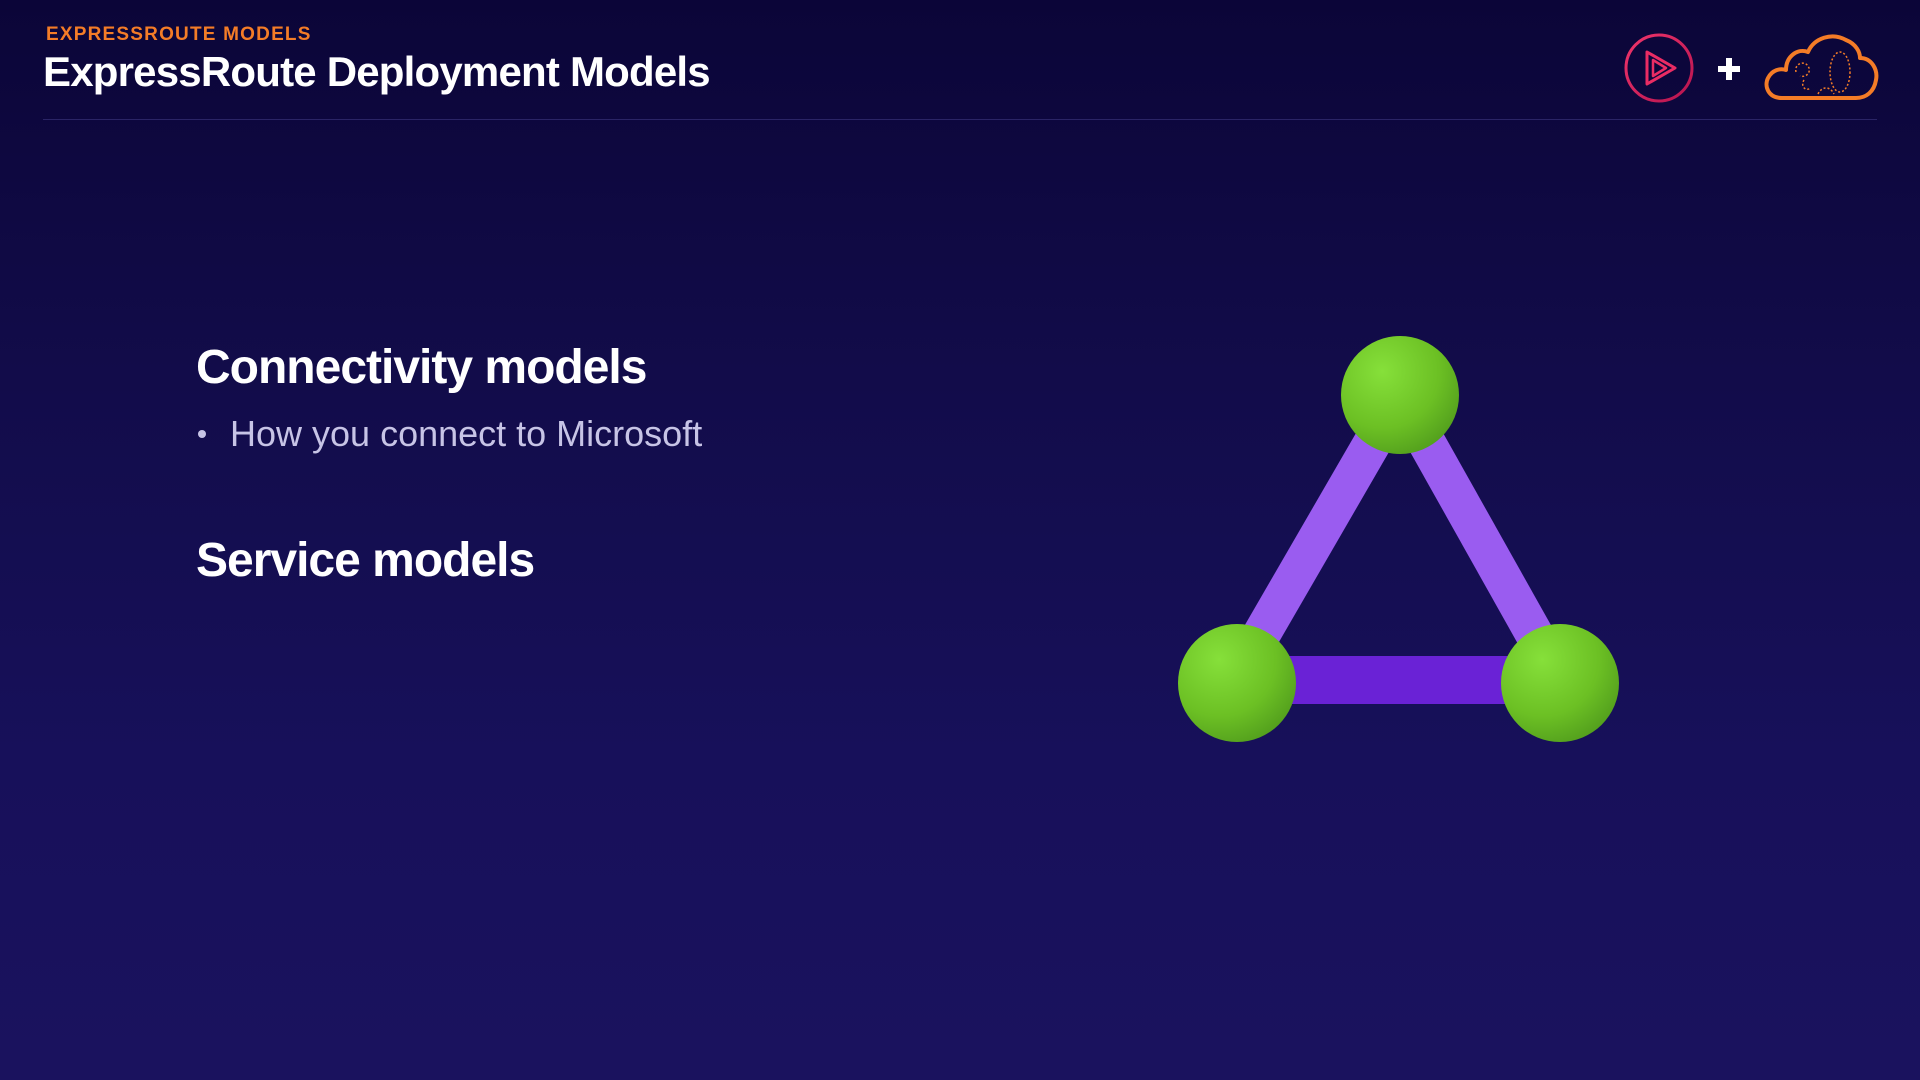 The width and height of the screenshot is (1920, 1080). Describe the element at coordinates (1400, 395) in the screenshot. I see `diagram-node-top` at that location.